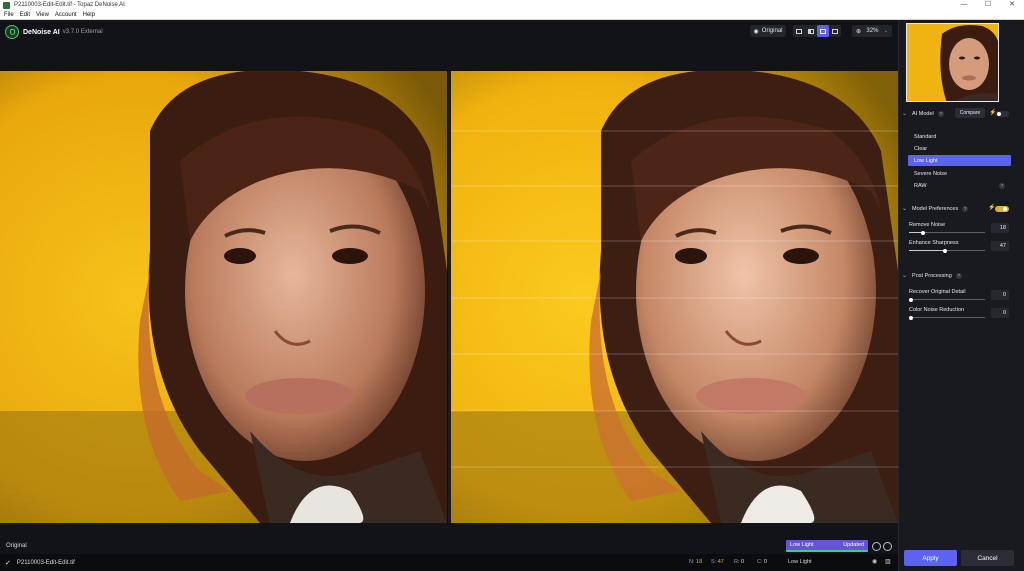  I want to click on maximize-button: ☐, so click(988, 5).